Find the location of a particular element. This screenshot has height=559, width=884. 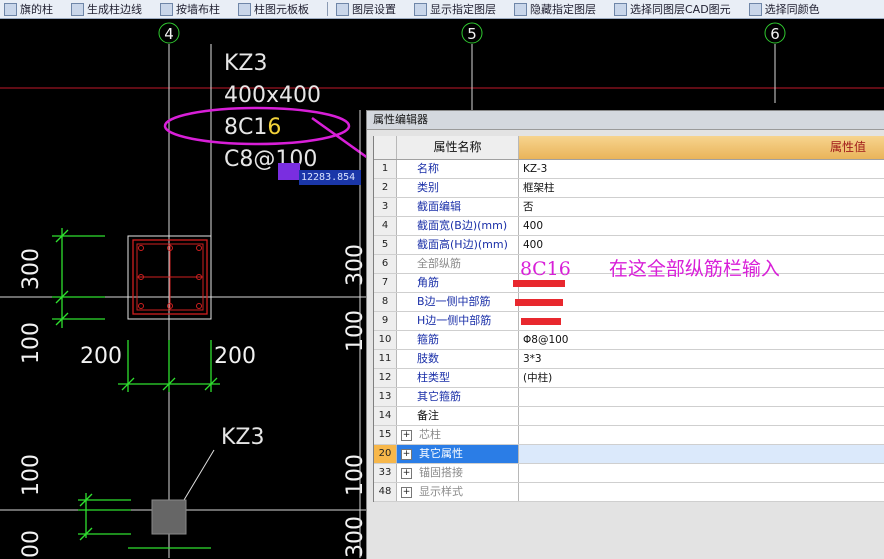

dimension-bottom is located at coordinates (169, 366).